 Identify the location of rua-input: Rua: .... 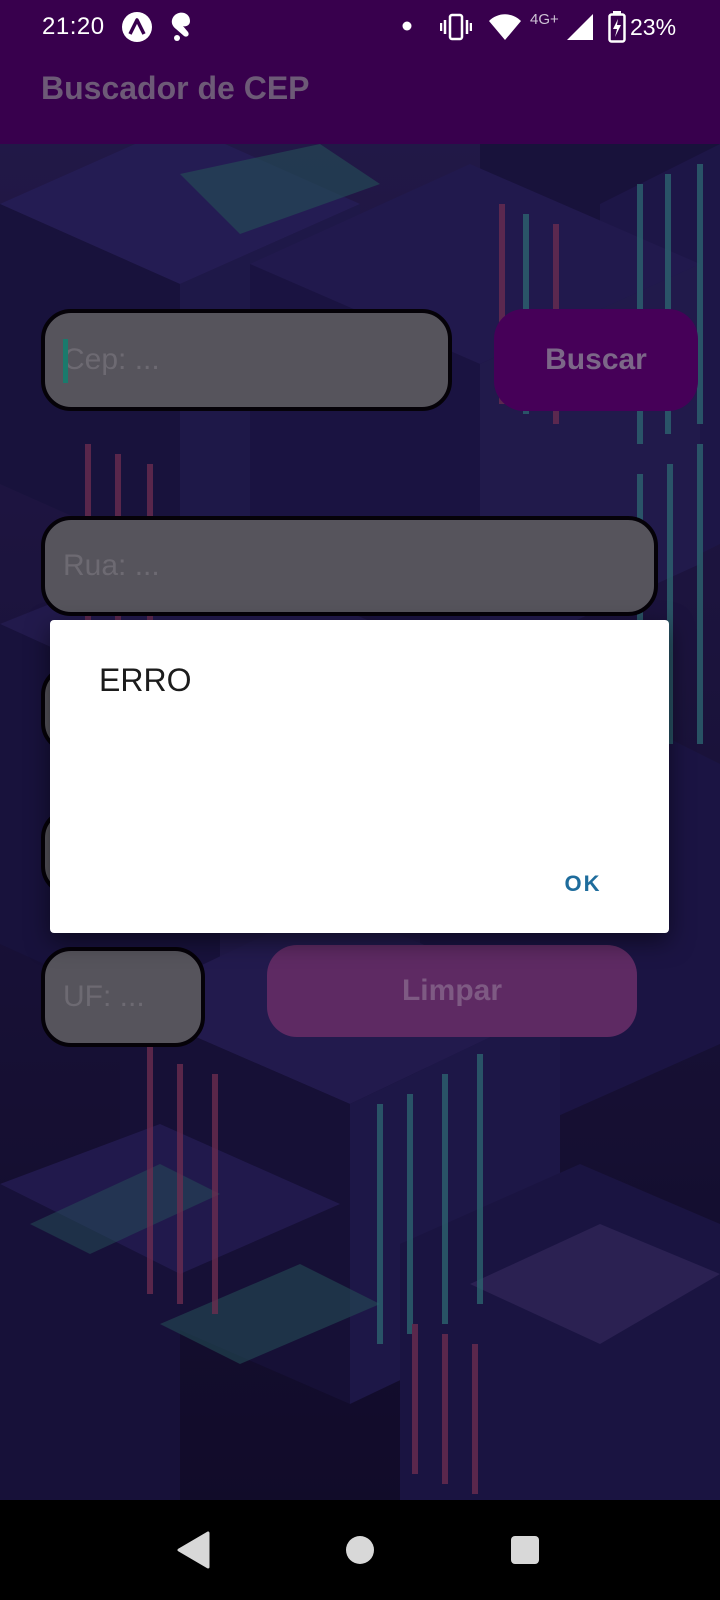
(349, 566).